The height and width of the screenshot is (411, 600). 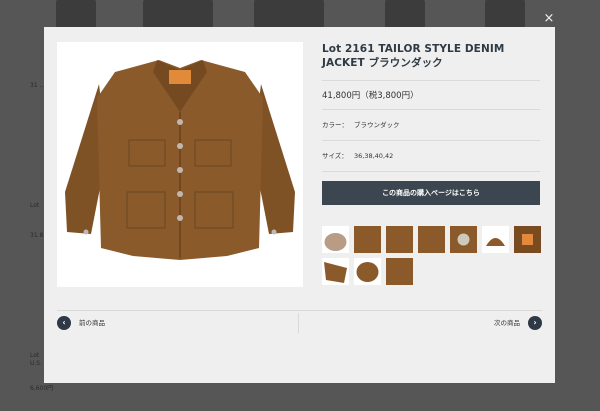 I want to click on prev-product-link: ‹ 前の商品, so click(x=81, y=323).